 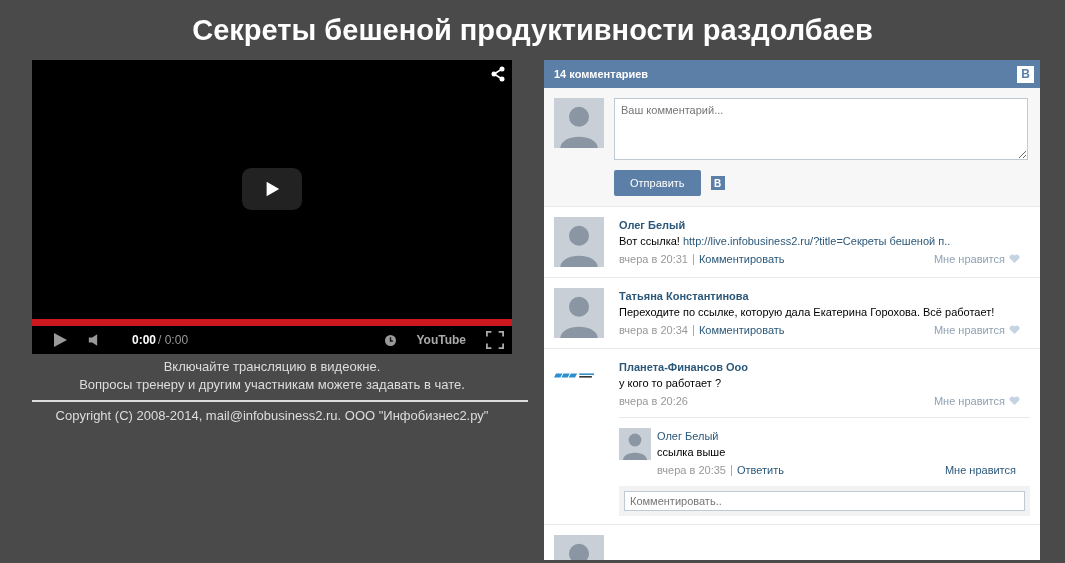 I want to click on copyright-text: Copyright (C) 2008-2014, mail@infobusiness2.ru. ООО "Инфобизнес2.ру", so click(x=272, y=415).